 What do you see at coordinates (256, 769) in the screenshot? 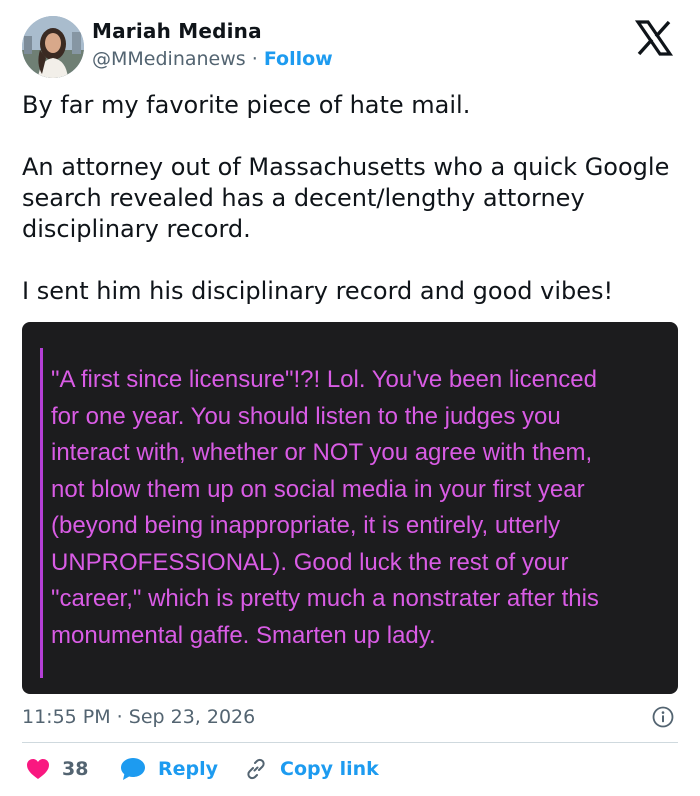
I see `link-icon` at bounding box center [256, 769].